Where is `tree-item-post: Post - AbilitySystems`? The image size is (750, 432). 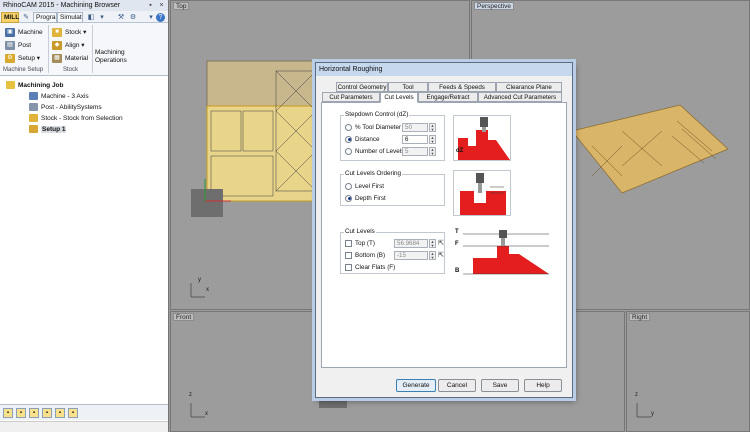
tree-item-post: Post - AbilitySystems is located at coordinates (65, 108).